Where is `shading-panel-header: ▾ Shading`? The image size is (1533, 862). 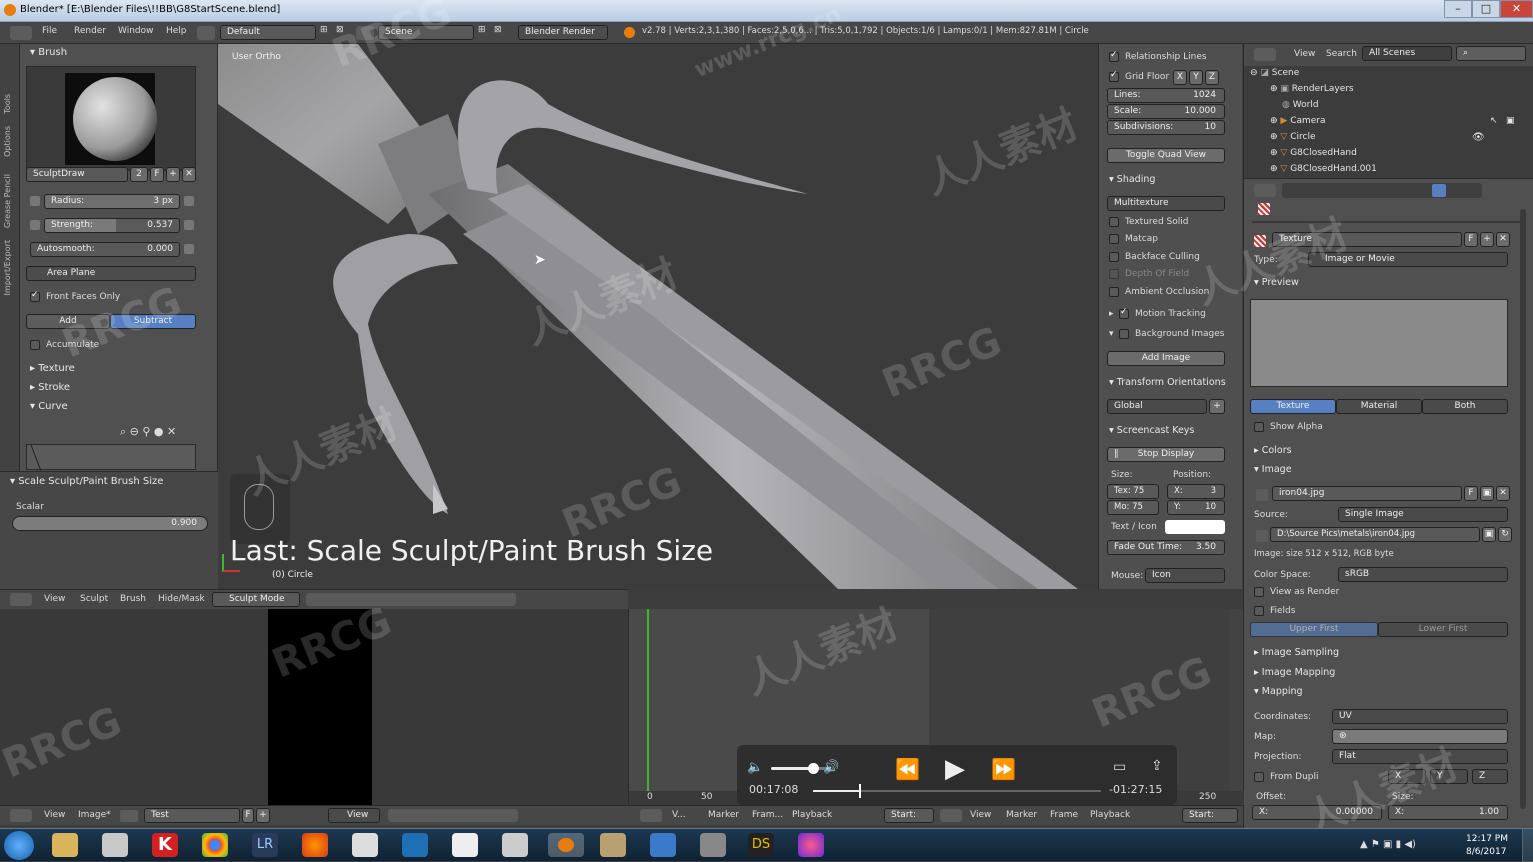 shading-panel-header: ▾ Shading is located at coordinates (1132, 179).